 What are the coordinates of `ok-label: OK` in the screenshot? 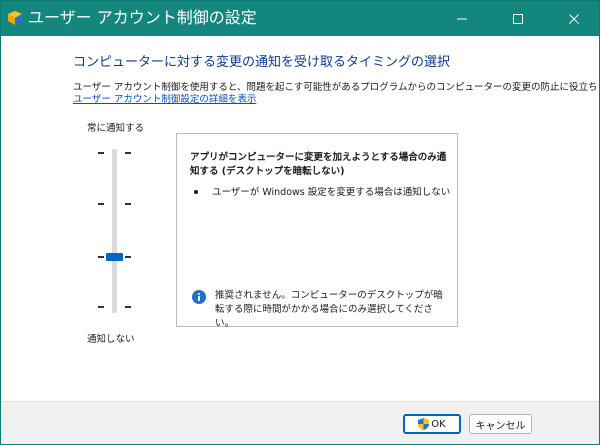 It's located at (438, 424).